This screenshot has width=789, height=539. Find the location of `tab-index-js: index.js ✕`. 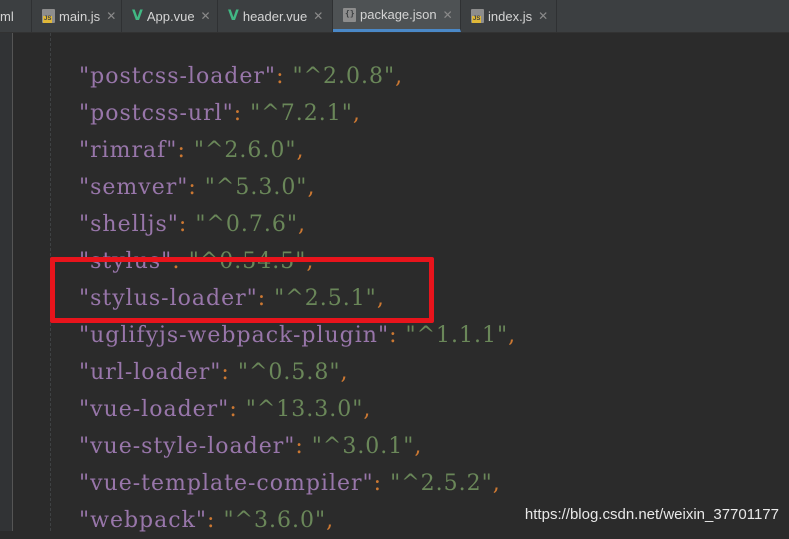

tab-index-js: index.js ✕ is located at coordinates (509, 16).